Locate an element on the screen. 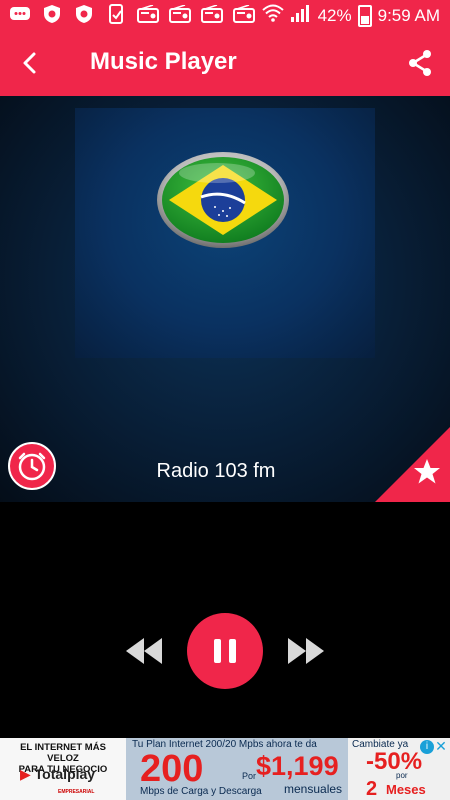 This screenshot has width=450, height=800. ad-months: Meses is located at coordinates (406, 789).